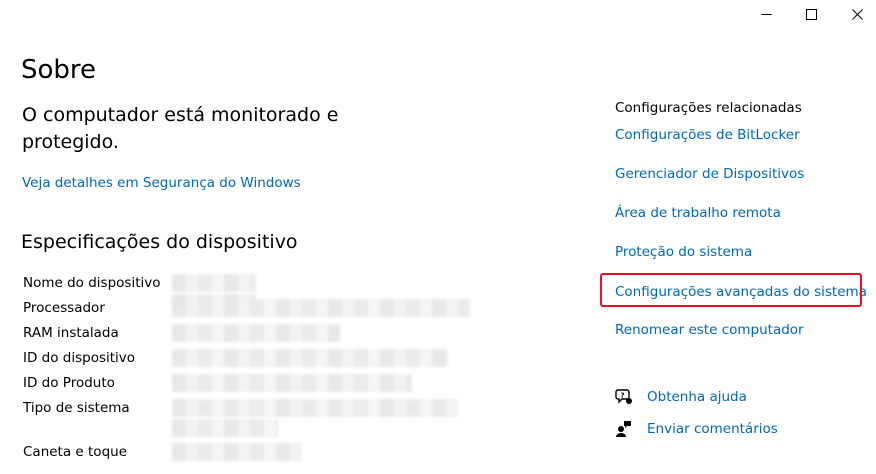  What do you see at coordinates (709, 330) in the screenshot?
I see `rename-computer-link: Renomear este computador` at bounding box center [709, 330].